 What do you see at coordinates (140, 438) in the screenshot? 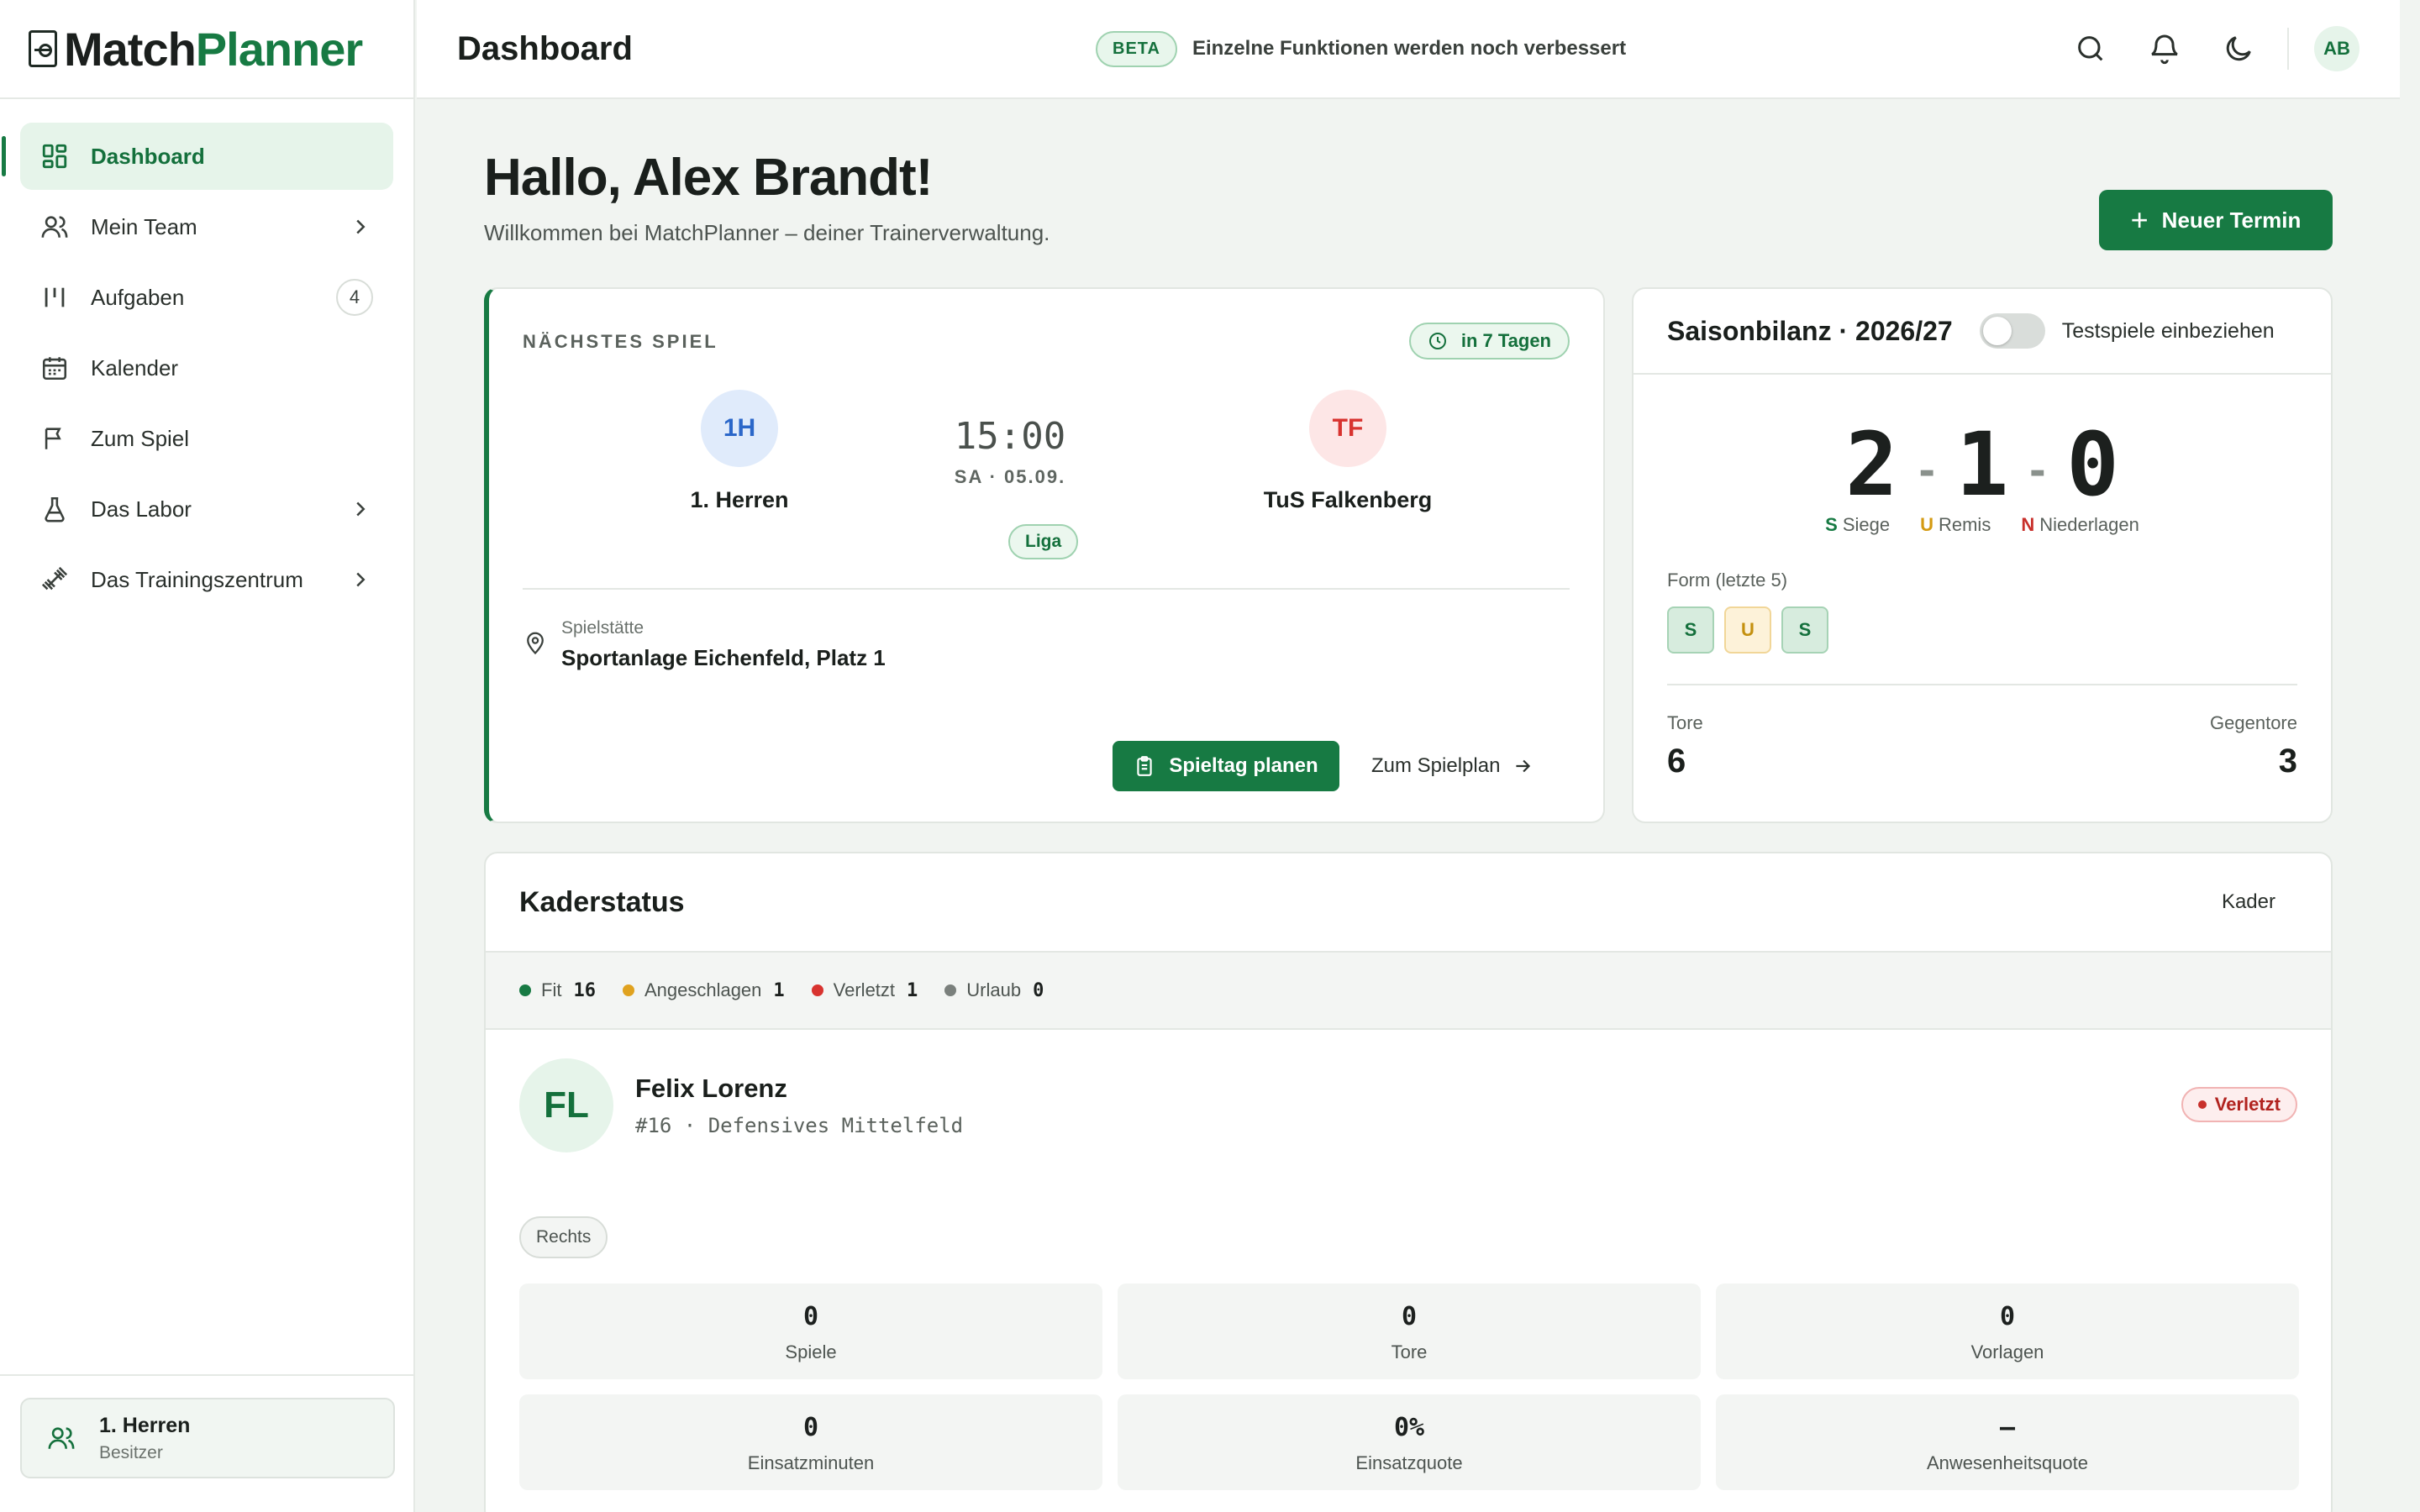
I see `sidebar-item-label: Zum Spiel` at bounding box center [140, 438].